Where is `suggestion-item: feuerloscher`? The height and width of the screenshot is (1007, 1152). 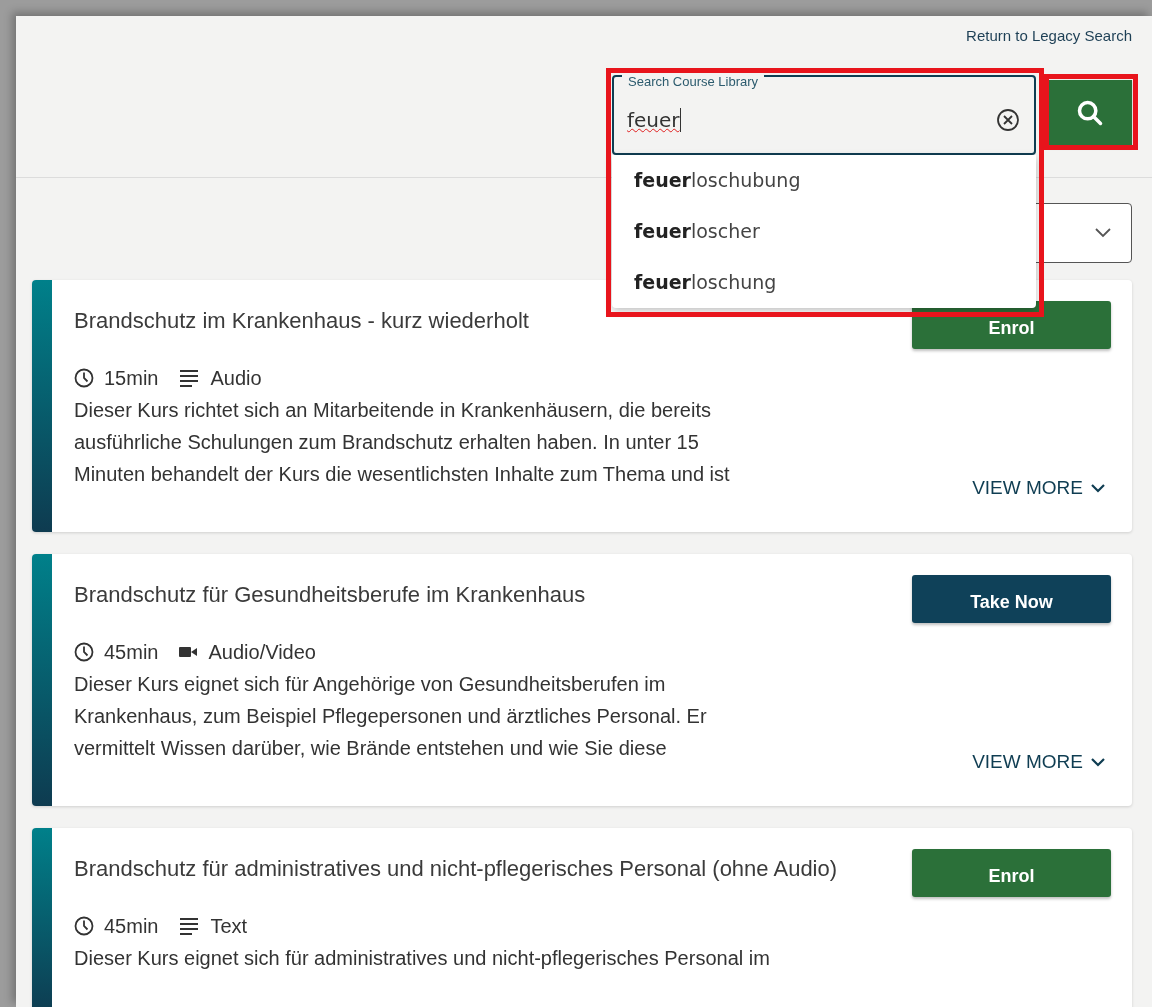 suggestion-item: feuerloscher is located at coordinates (824, 231).